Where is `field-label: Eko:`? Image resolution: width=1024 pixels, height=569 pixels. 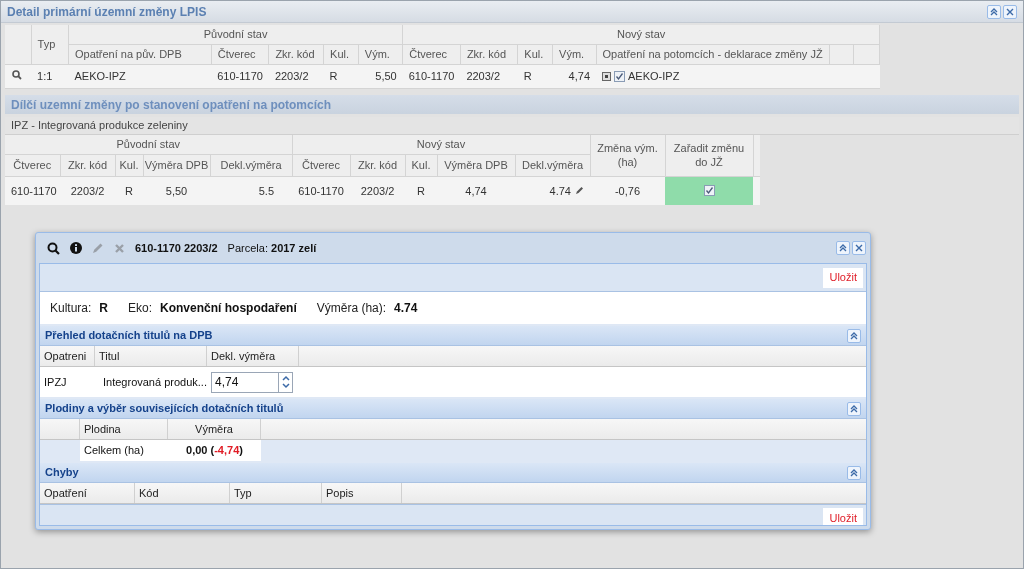
field-label: Eko: is located at coordinates (140, 308).